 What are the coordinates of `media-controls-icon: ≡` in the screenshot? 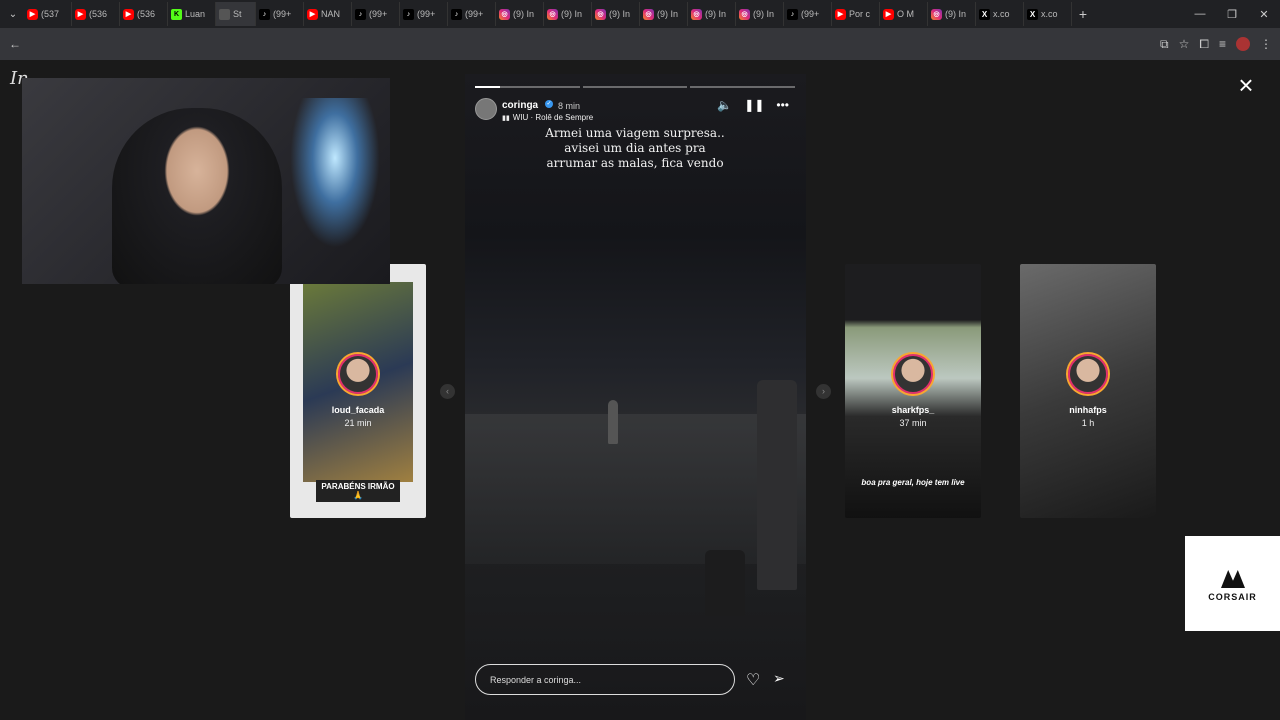 It's located at (1222, 44).